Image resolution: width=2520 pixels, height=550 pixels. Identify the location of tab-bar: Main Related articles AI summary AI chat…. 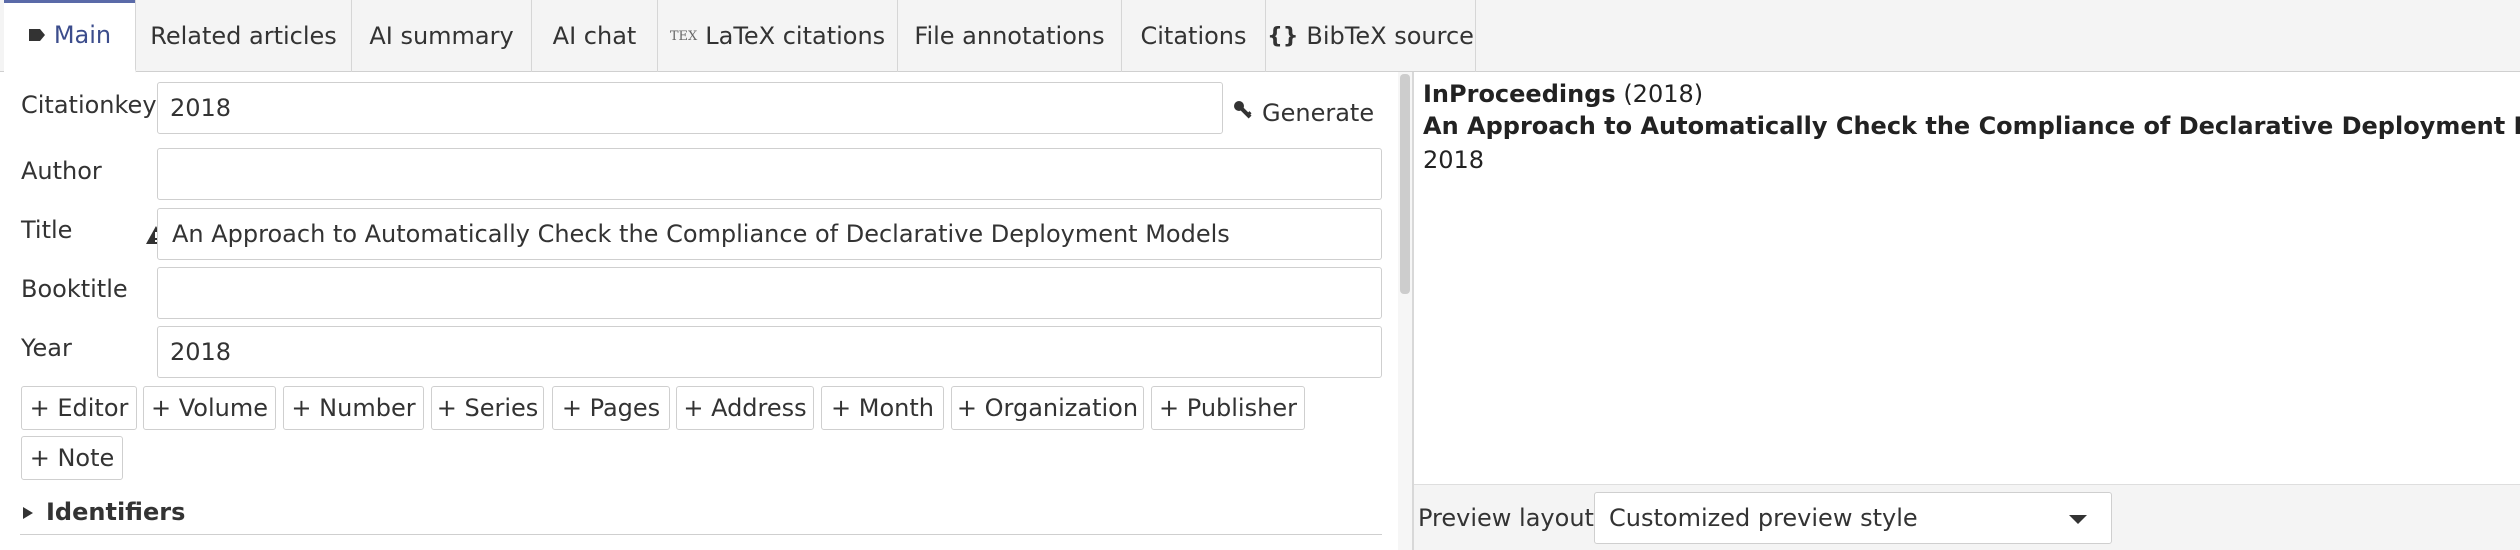
(1260, 36).